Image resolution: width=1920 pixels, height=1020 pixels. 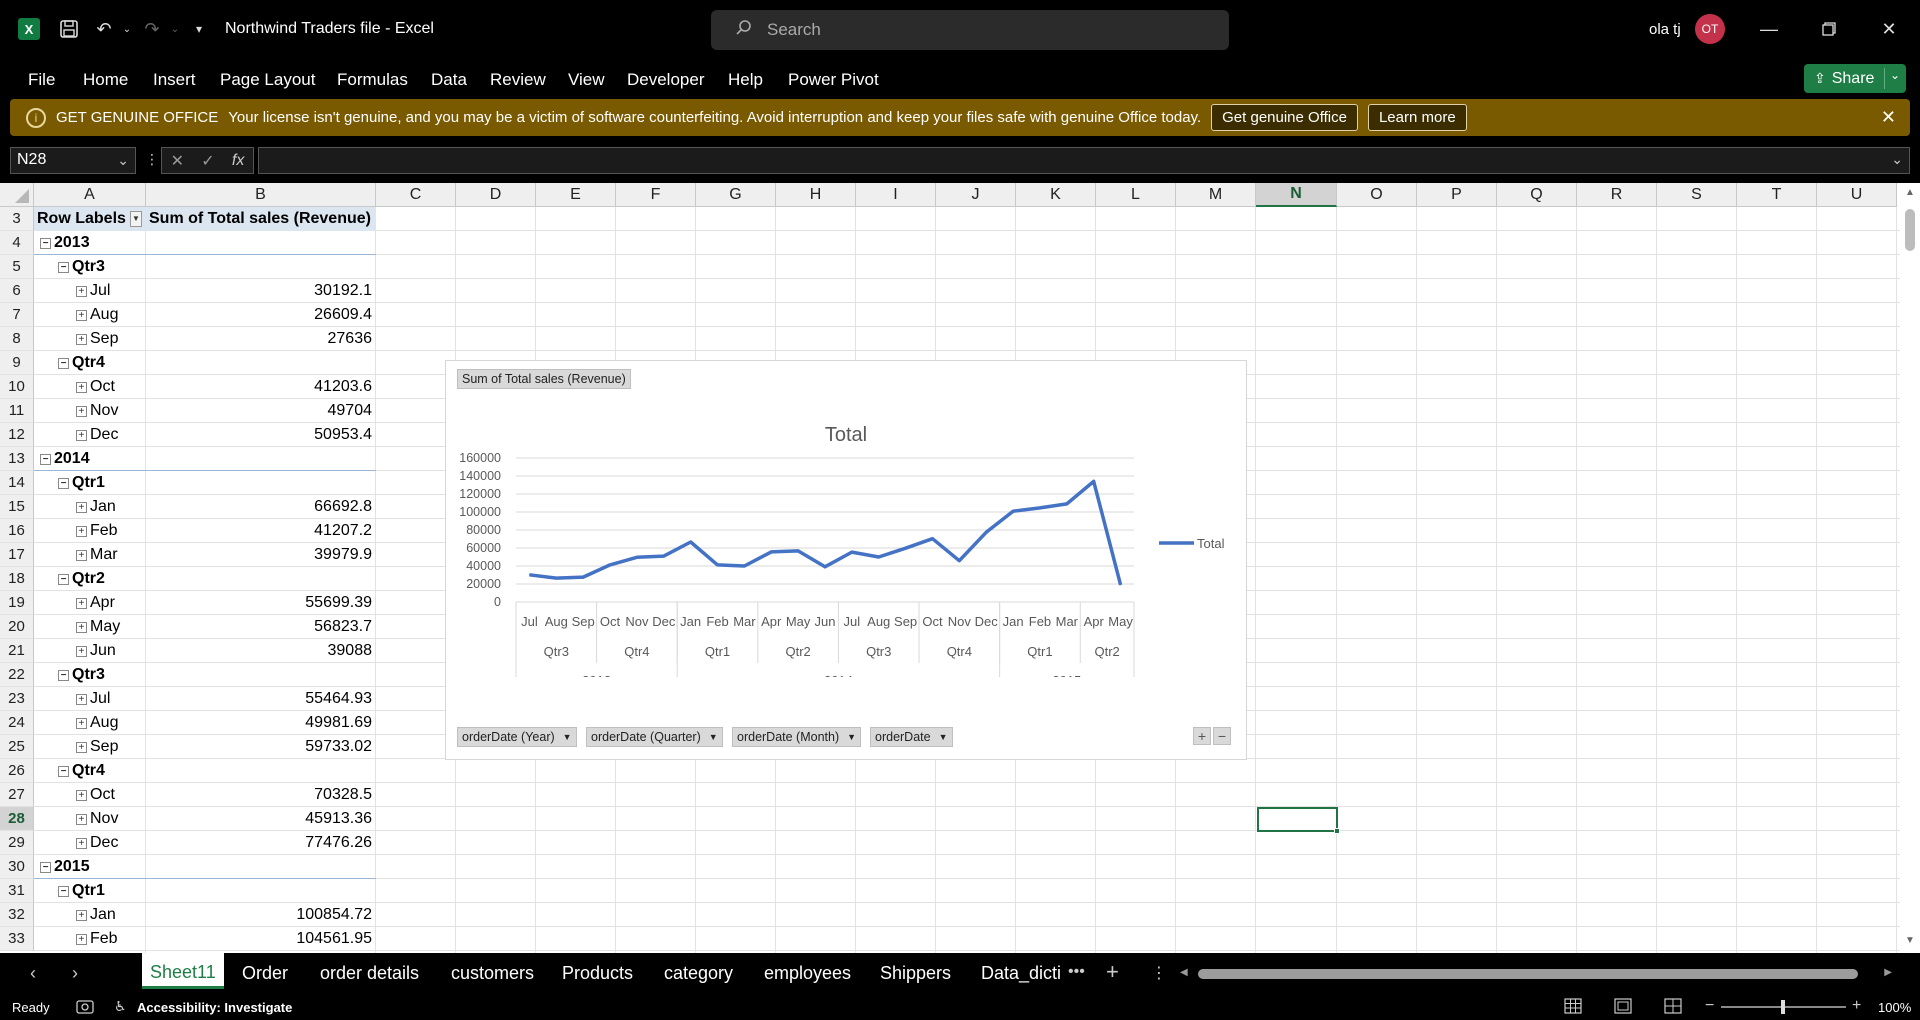 What do you see at coordinates (17, 723) in the screenshot?
I see `row-header-24: 24` at bounding box center [17, 723].